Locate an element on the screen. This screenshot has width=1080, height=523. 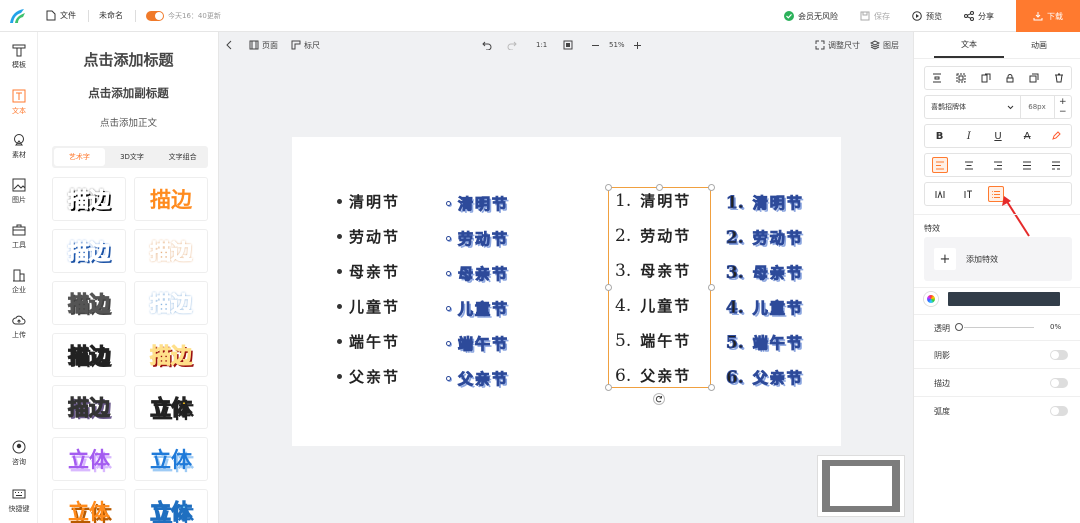
increase-size-icon: + is located at coordinates (1063, 102).